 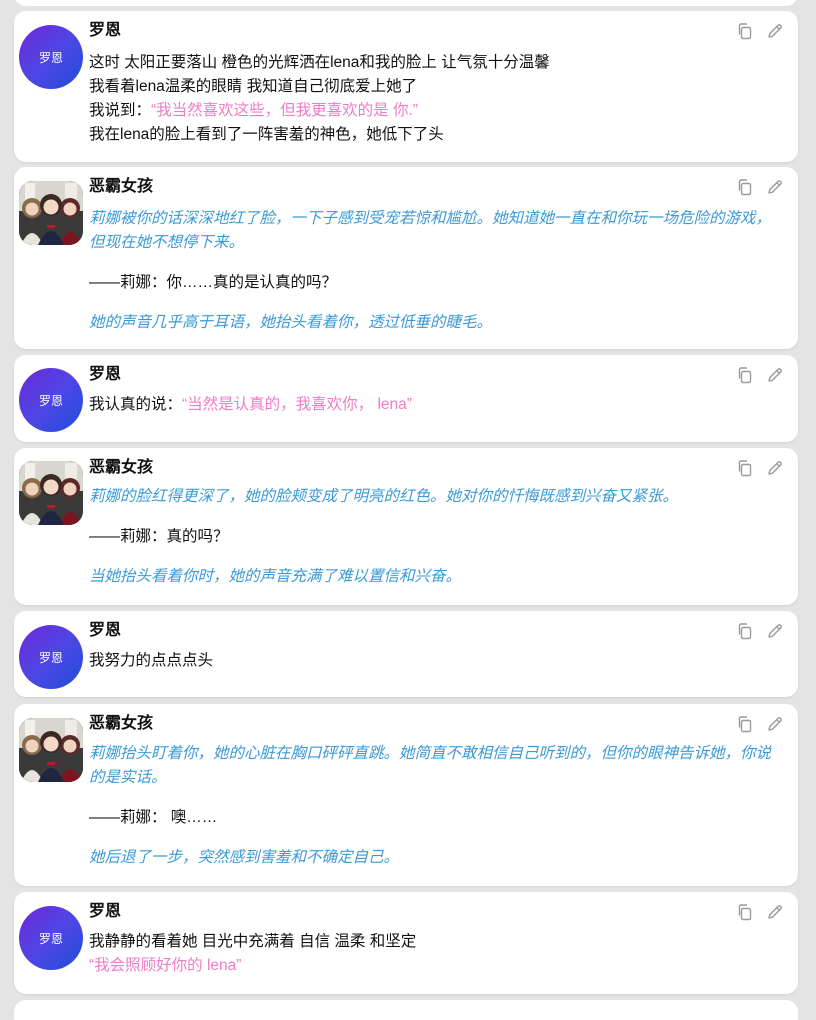 I want to click on dialogue-text: ——莉娜：你……真的是认真的吗？, so click(x=213, y=282).